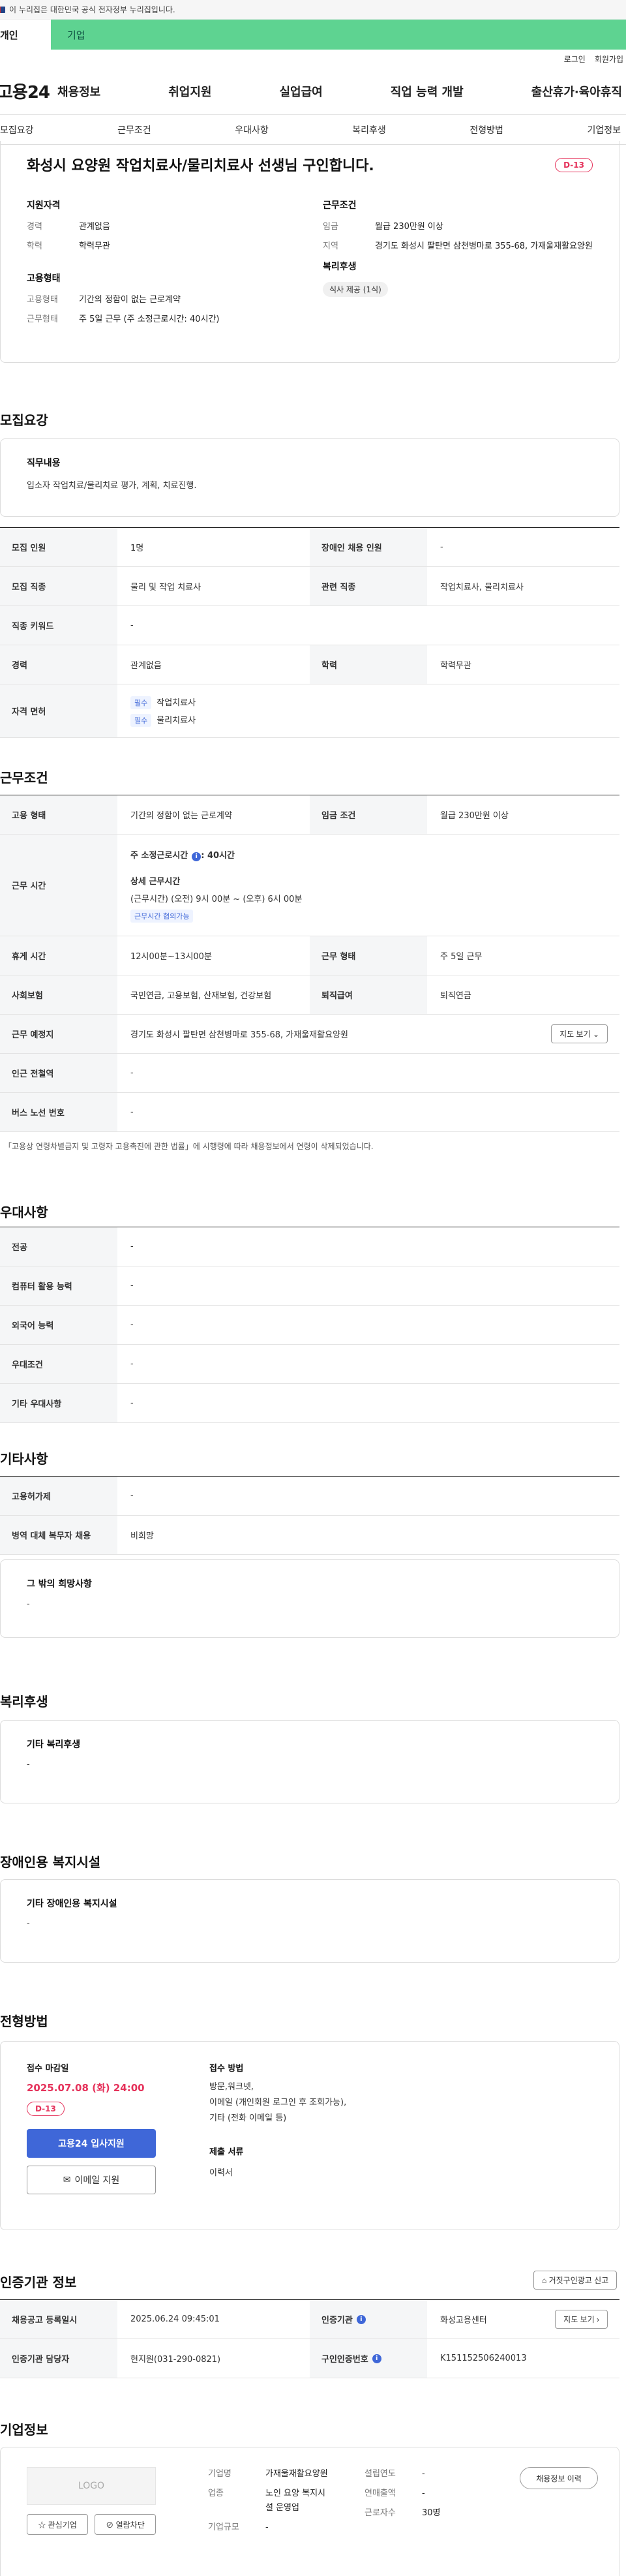 Image resolution: width=626 pixels, height=2576 pixels. What do you see at coordinates (309, 1599) in the screenshot?
I see `etc-other-card: 그 밖의 희망사항 -` at bounding box center [309, 1599].